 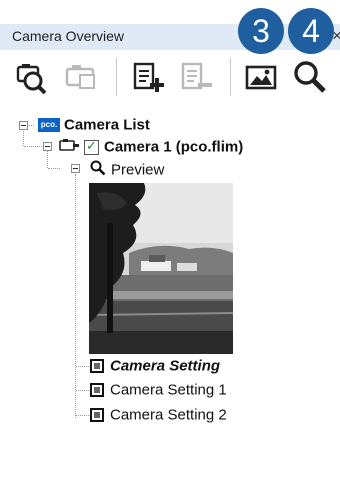 I want to click on image-icon, so click(x=262, y=77).